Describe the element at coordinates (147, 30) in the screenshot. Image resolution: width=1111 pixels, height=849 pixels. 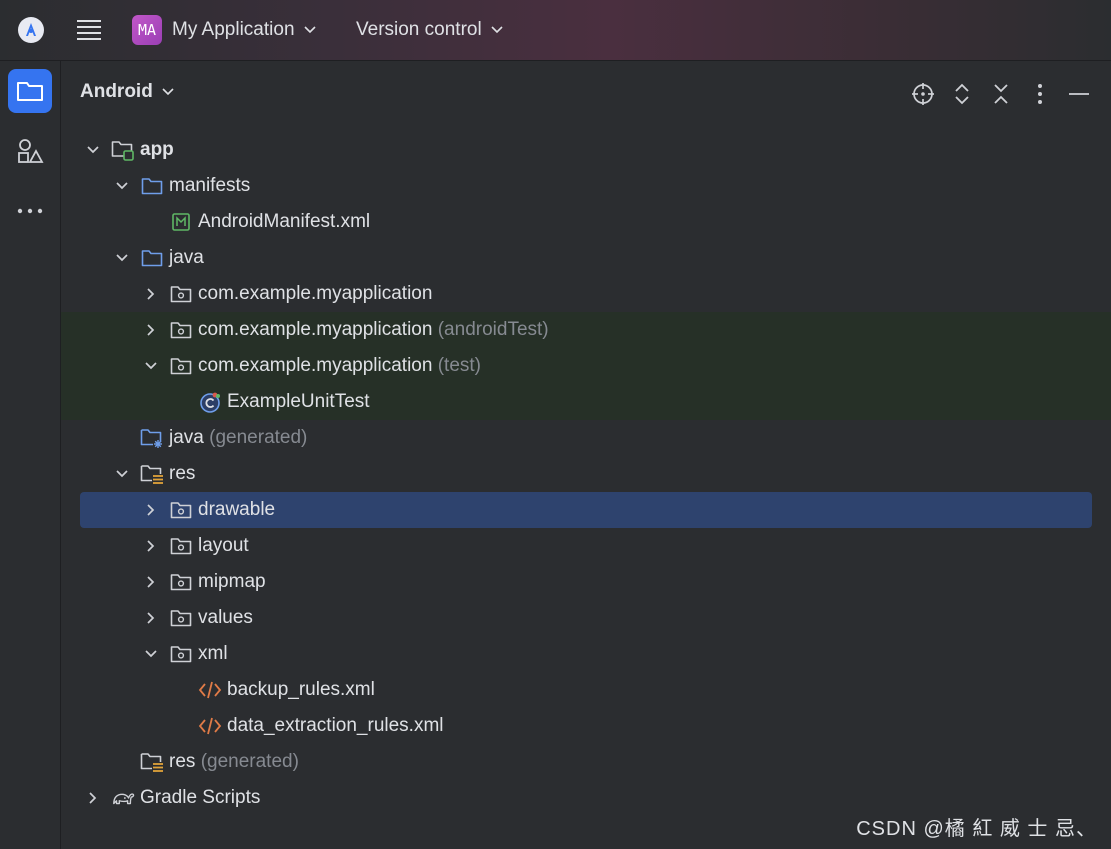
I see `project-badge: MA` at that location.